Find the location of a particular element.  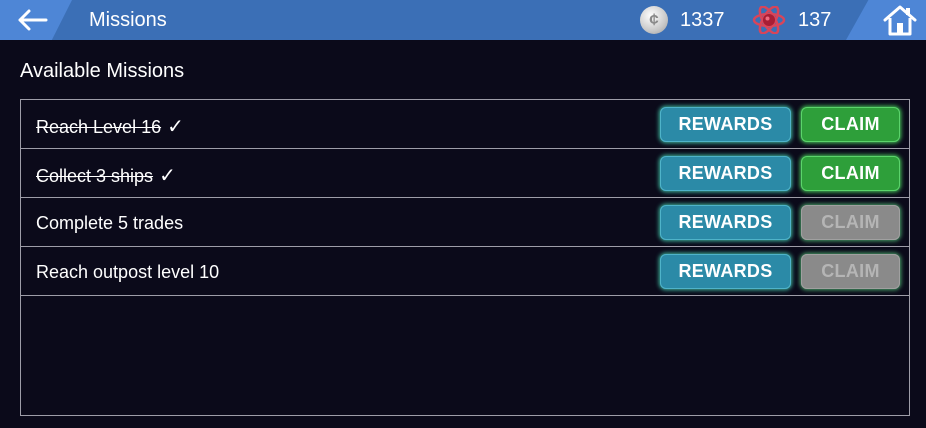

section-heading: Available Missions is located at coordinates (102, 71).